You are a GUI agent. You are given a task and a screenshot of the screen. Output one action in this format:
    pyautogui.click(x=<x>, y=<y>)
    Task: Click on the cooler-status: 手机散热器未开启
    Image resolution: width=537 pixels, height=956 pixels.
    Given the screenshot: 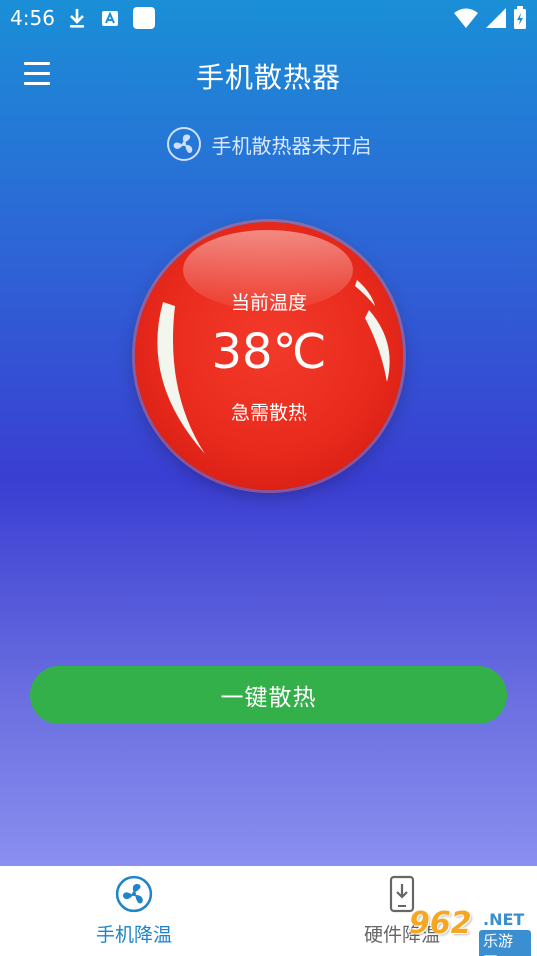 What is the action you would take?
    pyautogui.click(x=268, y=144)
    